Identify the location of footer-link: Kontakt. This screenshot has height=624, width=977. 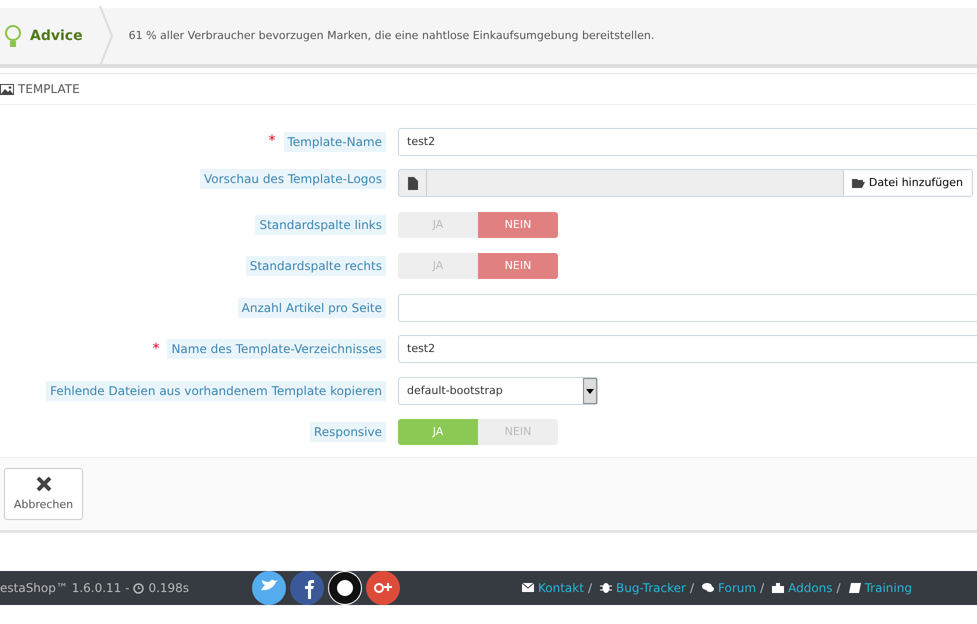
(561, 588).